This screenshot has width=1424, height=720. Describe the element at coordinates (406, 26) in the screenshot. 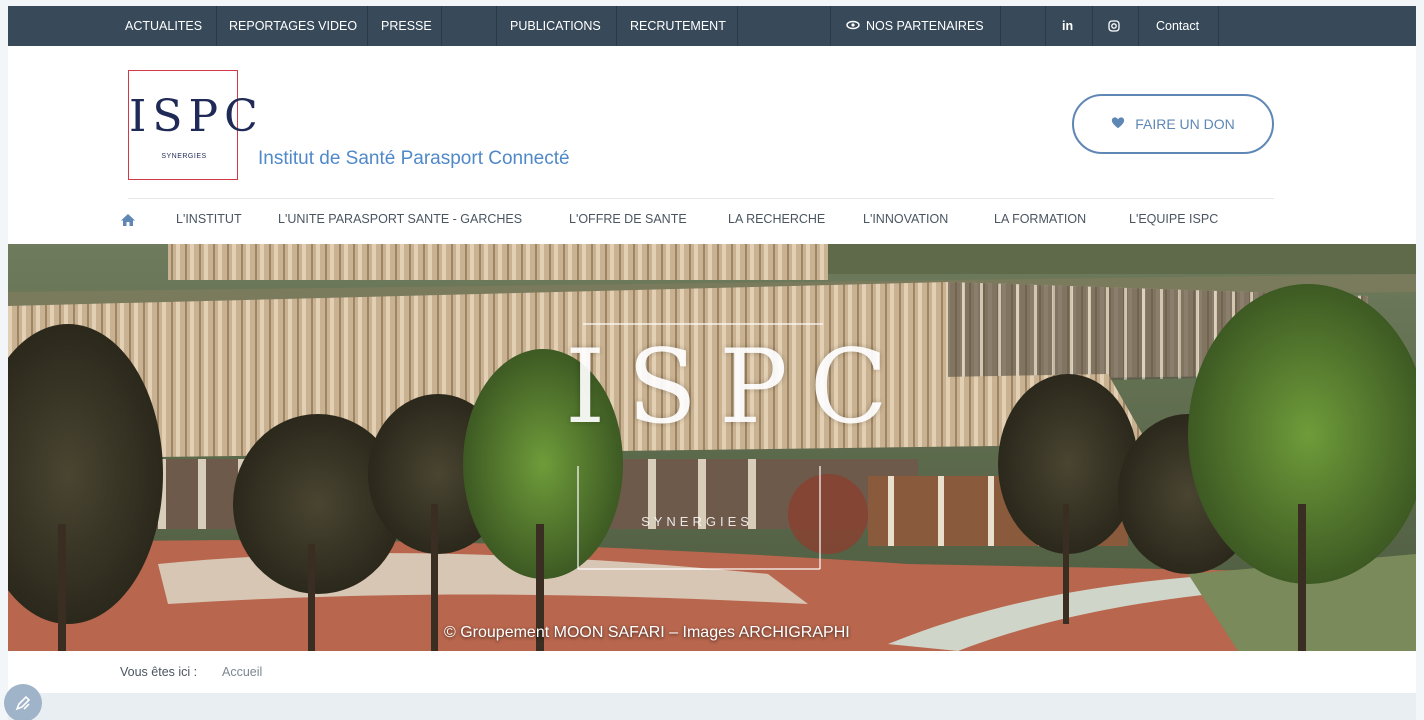

I see `topbar-link-presse: PRESSE` at that location.